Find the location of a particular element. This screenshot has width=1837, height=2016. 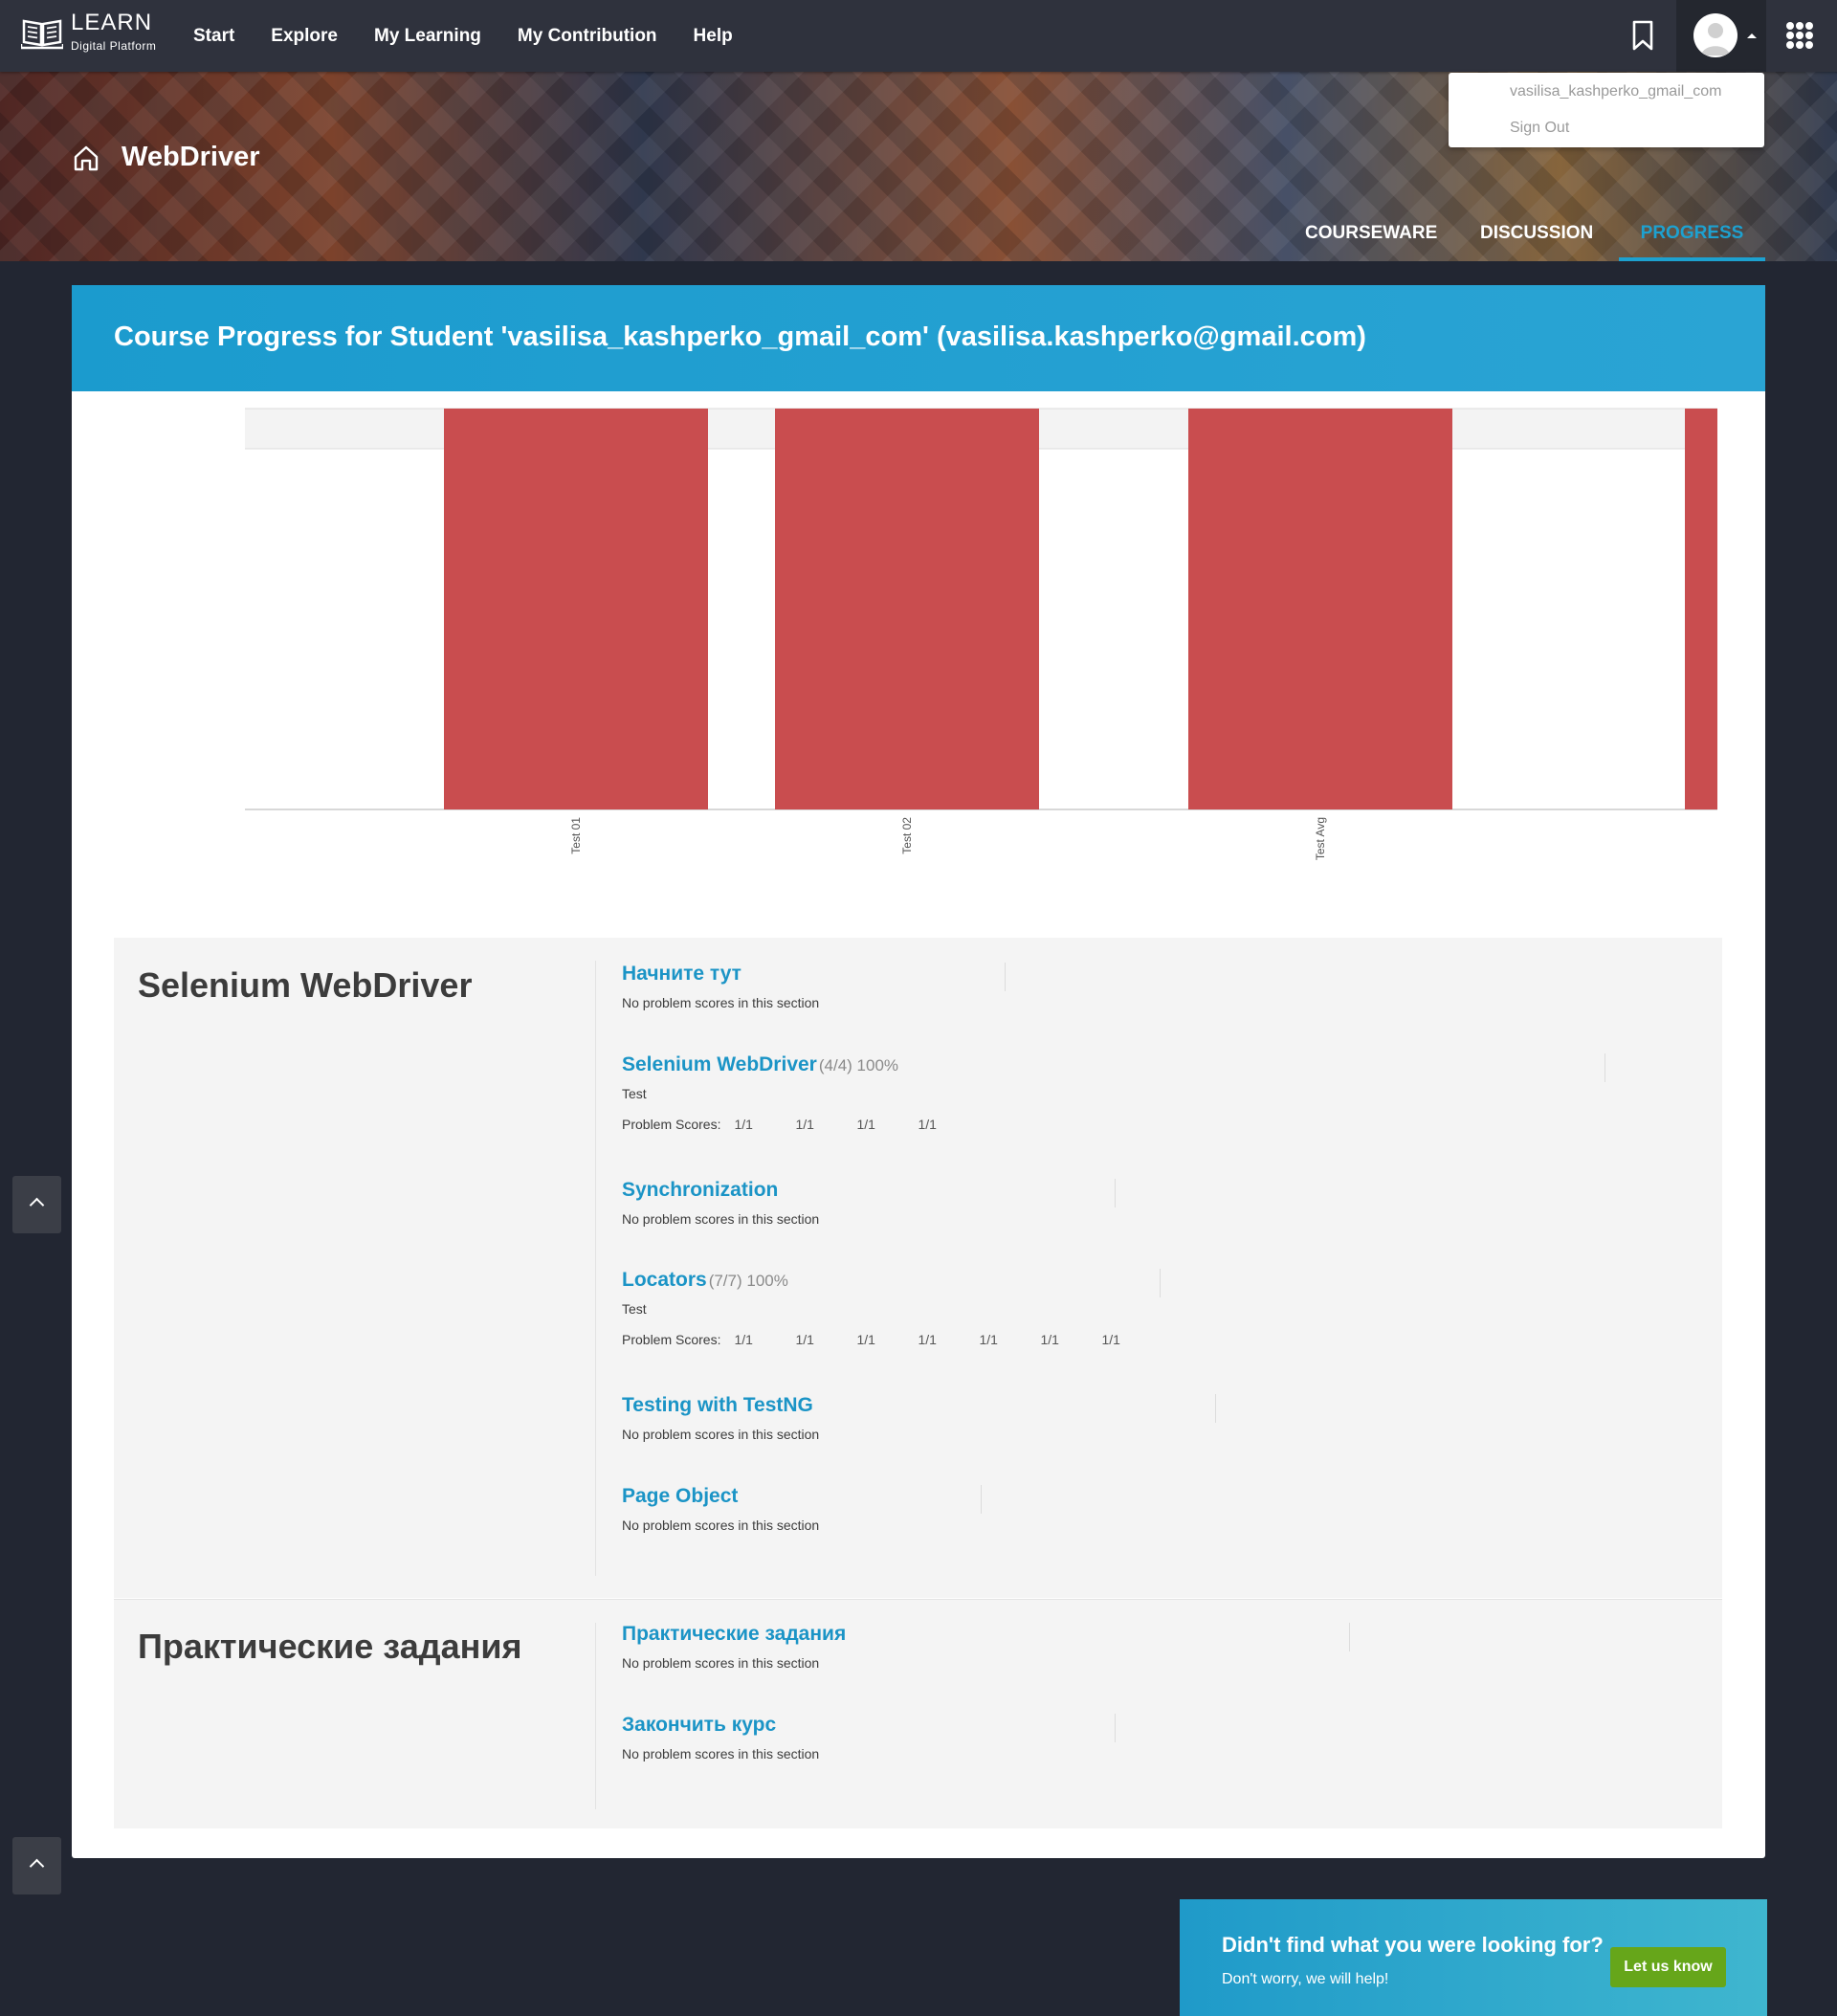

scroll-up-button is located at coordinates (36, 1204).